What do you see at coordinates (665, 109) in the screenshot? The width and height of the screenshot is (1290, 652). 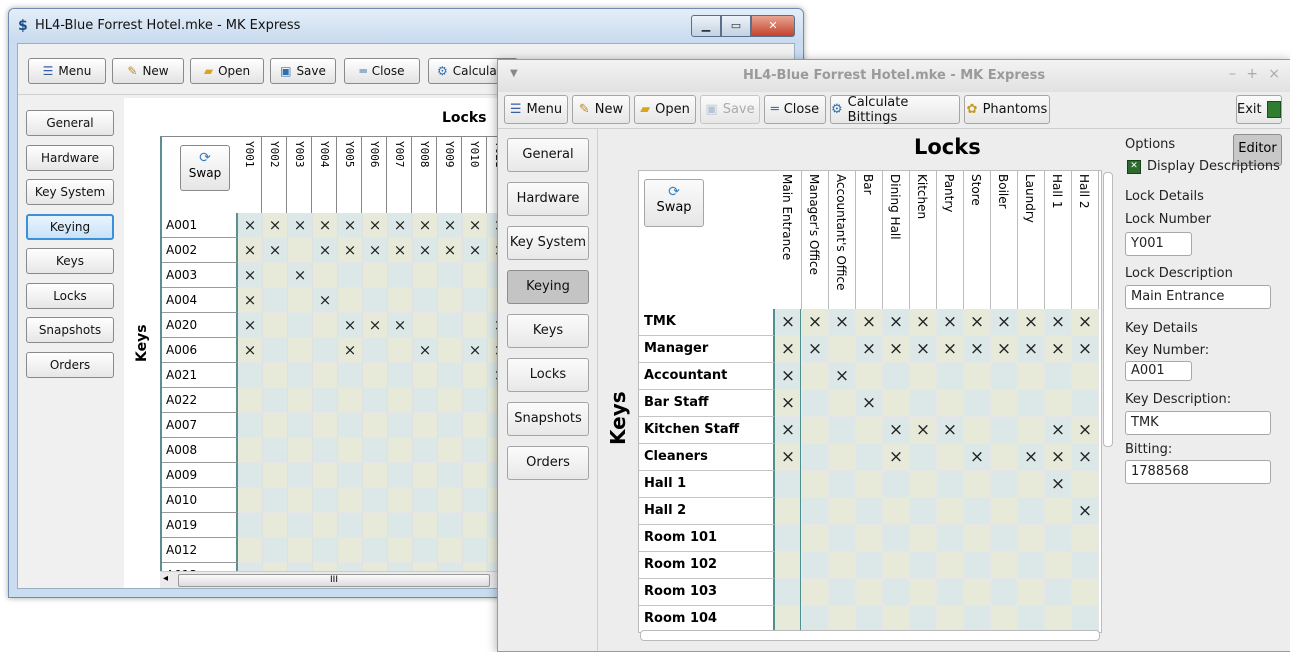 I see `open-button: ▰ Open` at bounding box center [665, 109].